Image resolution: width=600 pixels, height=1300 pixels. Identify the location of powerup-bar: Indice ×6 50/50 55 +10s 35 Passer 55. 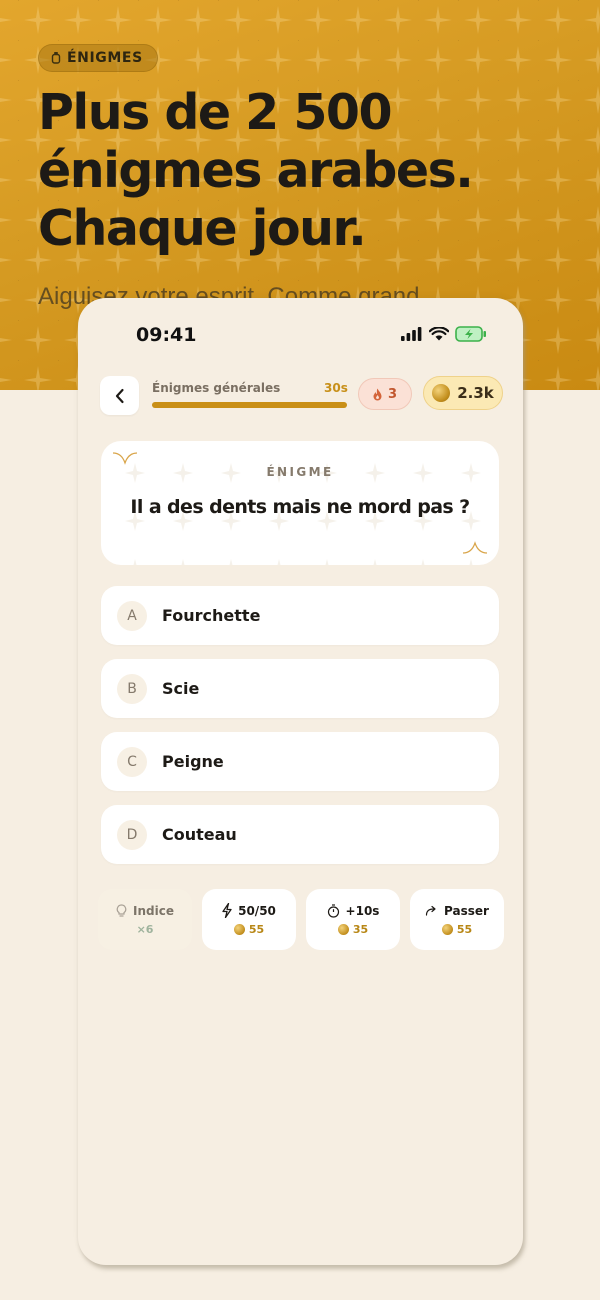
(301, 919).